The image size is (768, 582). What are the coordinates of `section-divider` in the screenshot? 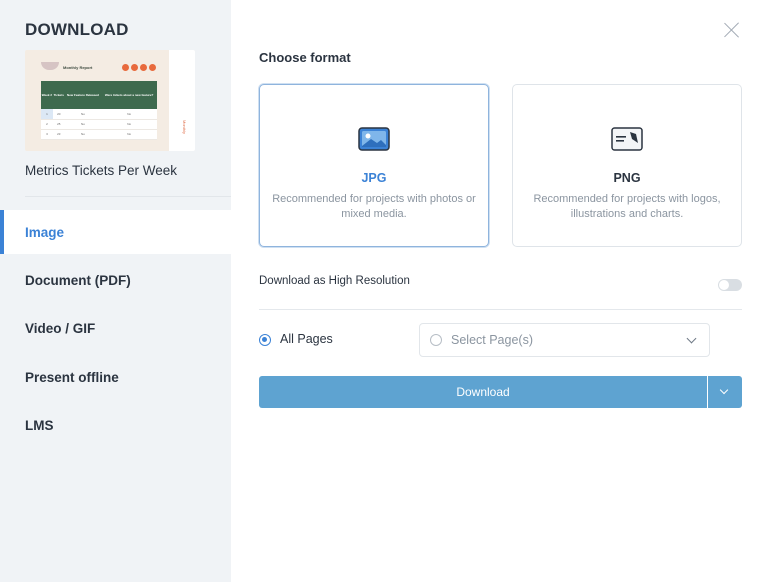 It's located at (500, 309).